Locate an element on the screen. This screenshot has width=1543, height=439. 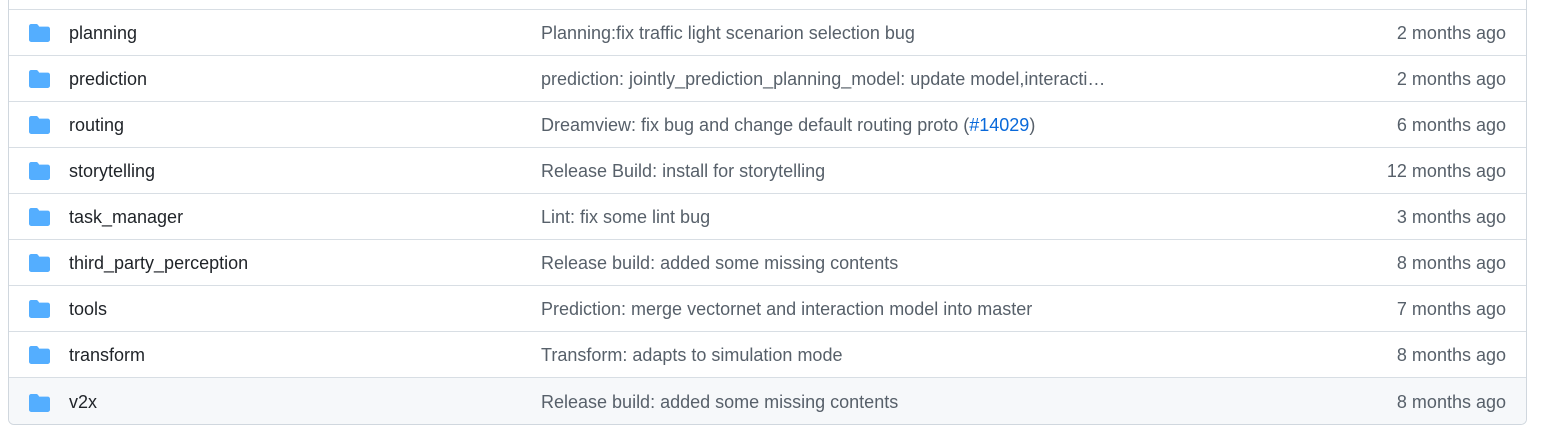
commit-age: 7 months ago is located at coordinates (1451, 309).